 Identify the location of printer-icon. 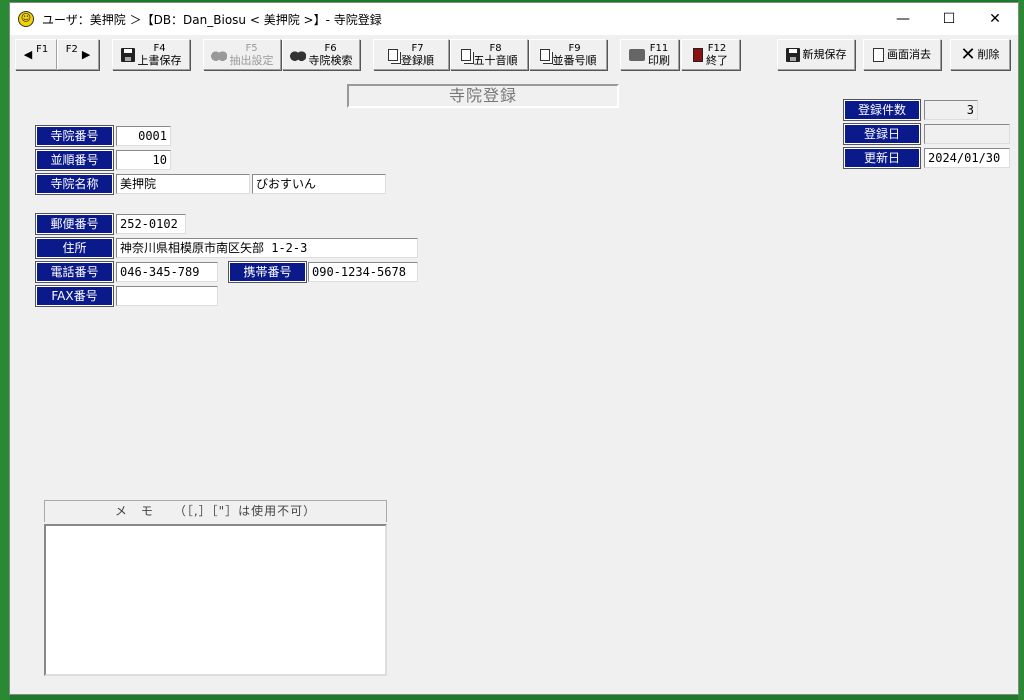
(637, 54).